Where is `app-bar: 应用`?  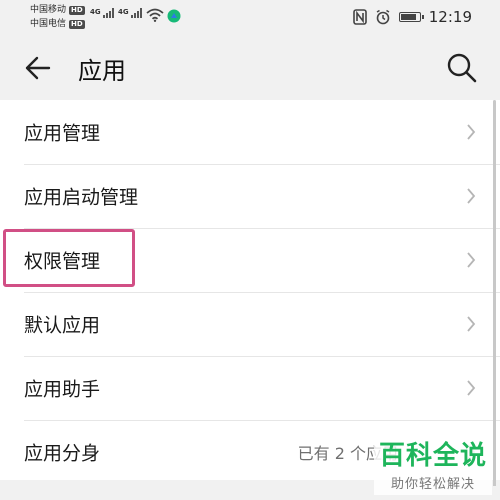
app-bar: 应用 is located at coordinates (250, 68).